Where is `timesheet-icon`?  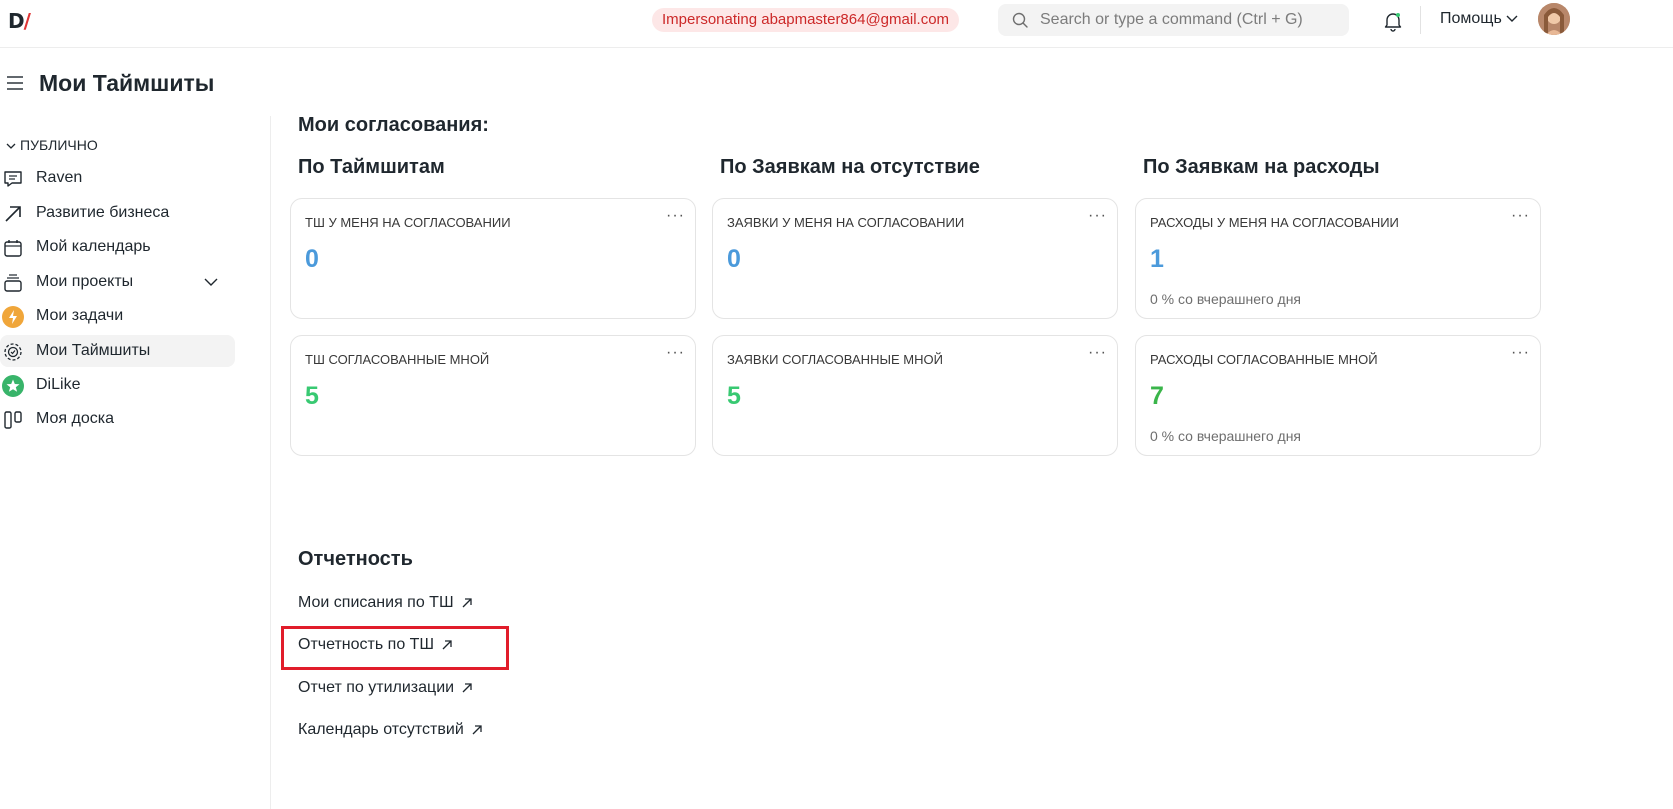
timesheet-icon is located at coordinates (13, 352).